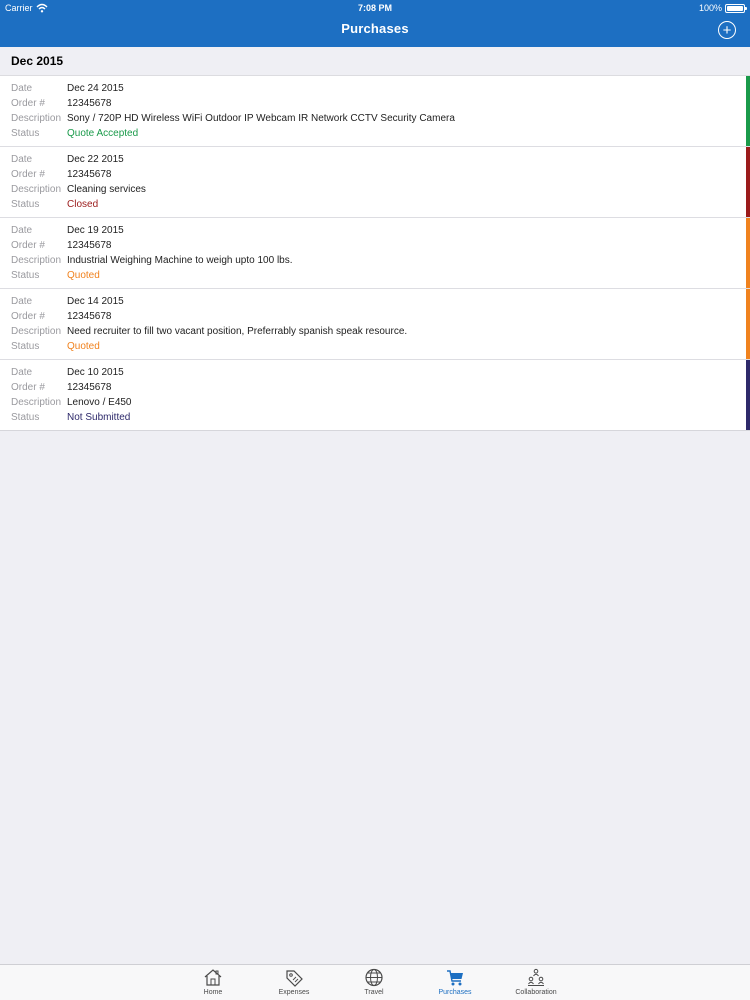 The width and height of the screenshot is (750, 1000). Describe the element at coordinates (294, 992) in the screenshot. I see `tab-label: Expenses` at that location.